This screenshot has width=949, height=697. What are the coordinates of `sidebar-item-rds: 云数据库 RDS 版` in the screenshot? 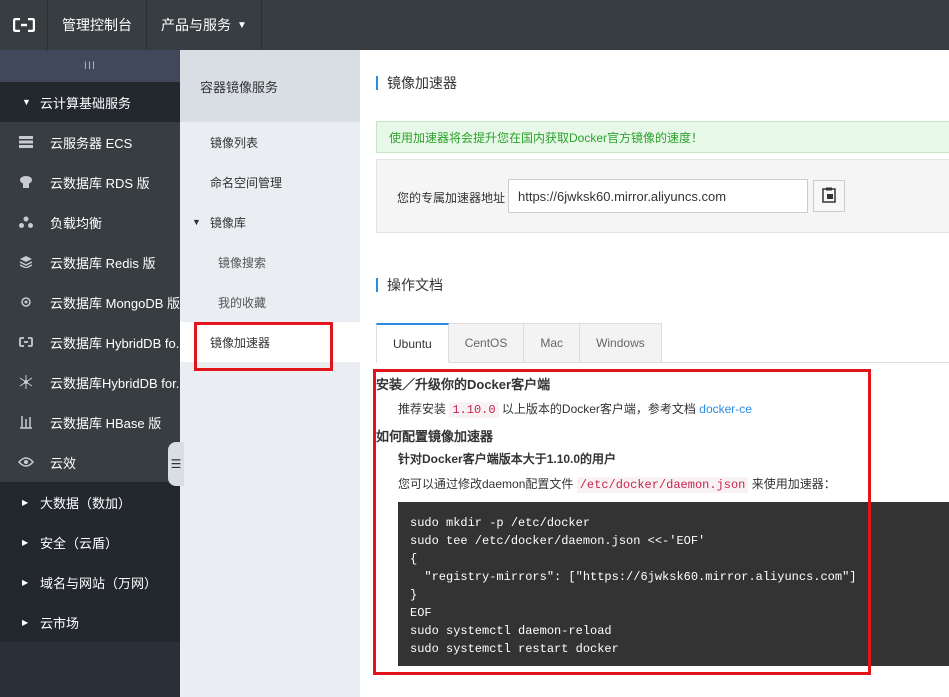 It's located at (90, 182).